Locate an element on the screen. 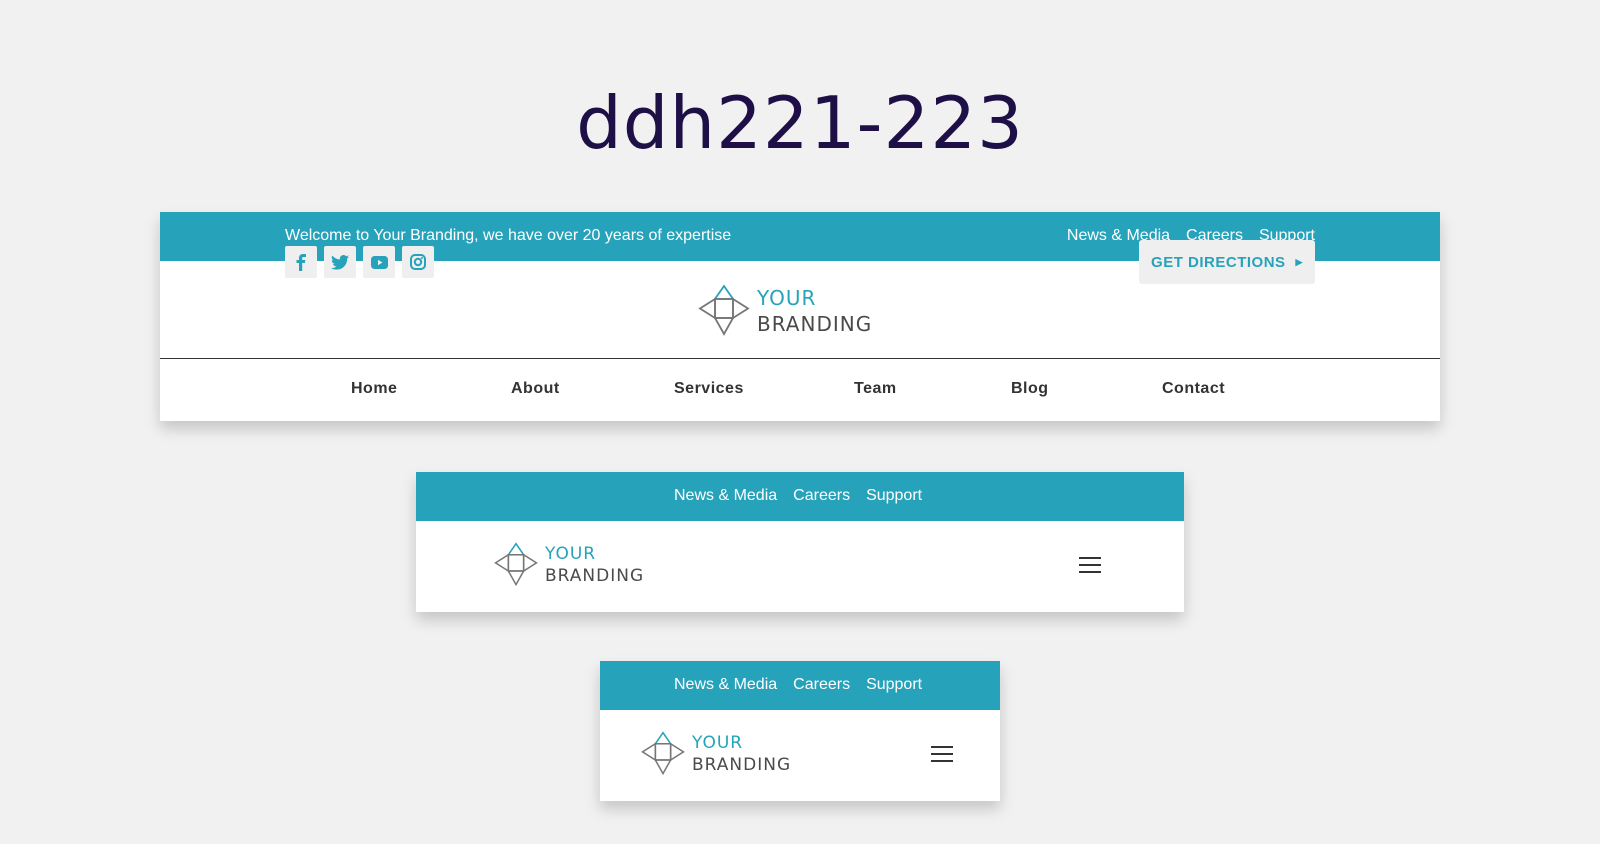  nav-home: Home is located at coordinates (374, 389).